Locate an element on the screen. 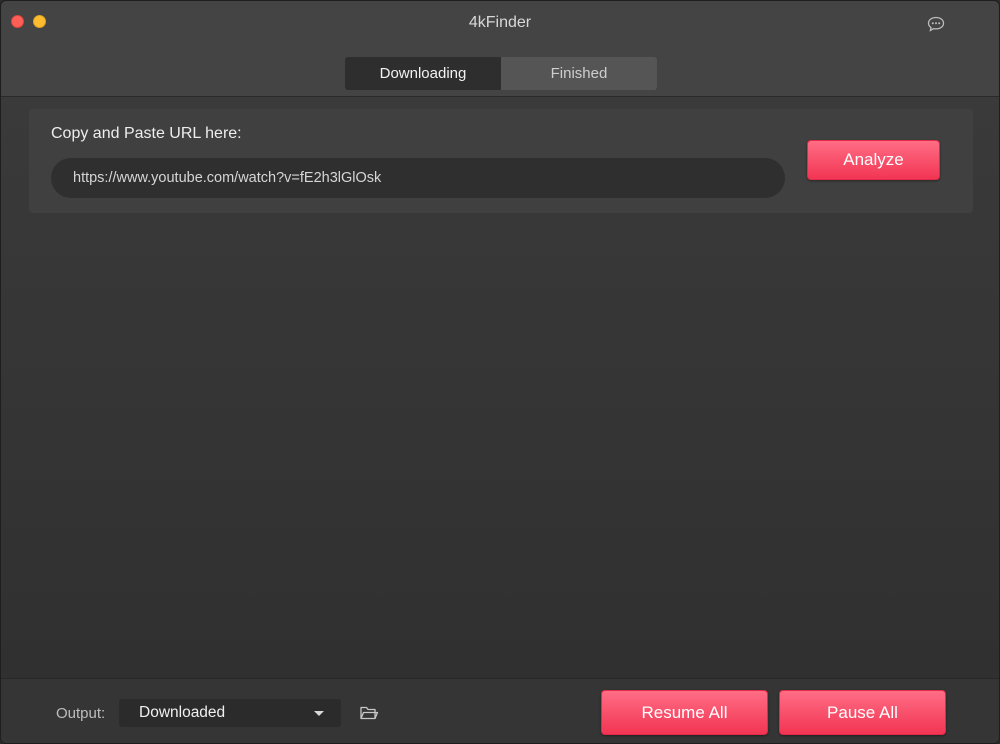 Image resolution: width=1000 pixels, height=744 pixels. folder-icon is located at coordinates (369, 713).